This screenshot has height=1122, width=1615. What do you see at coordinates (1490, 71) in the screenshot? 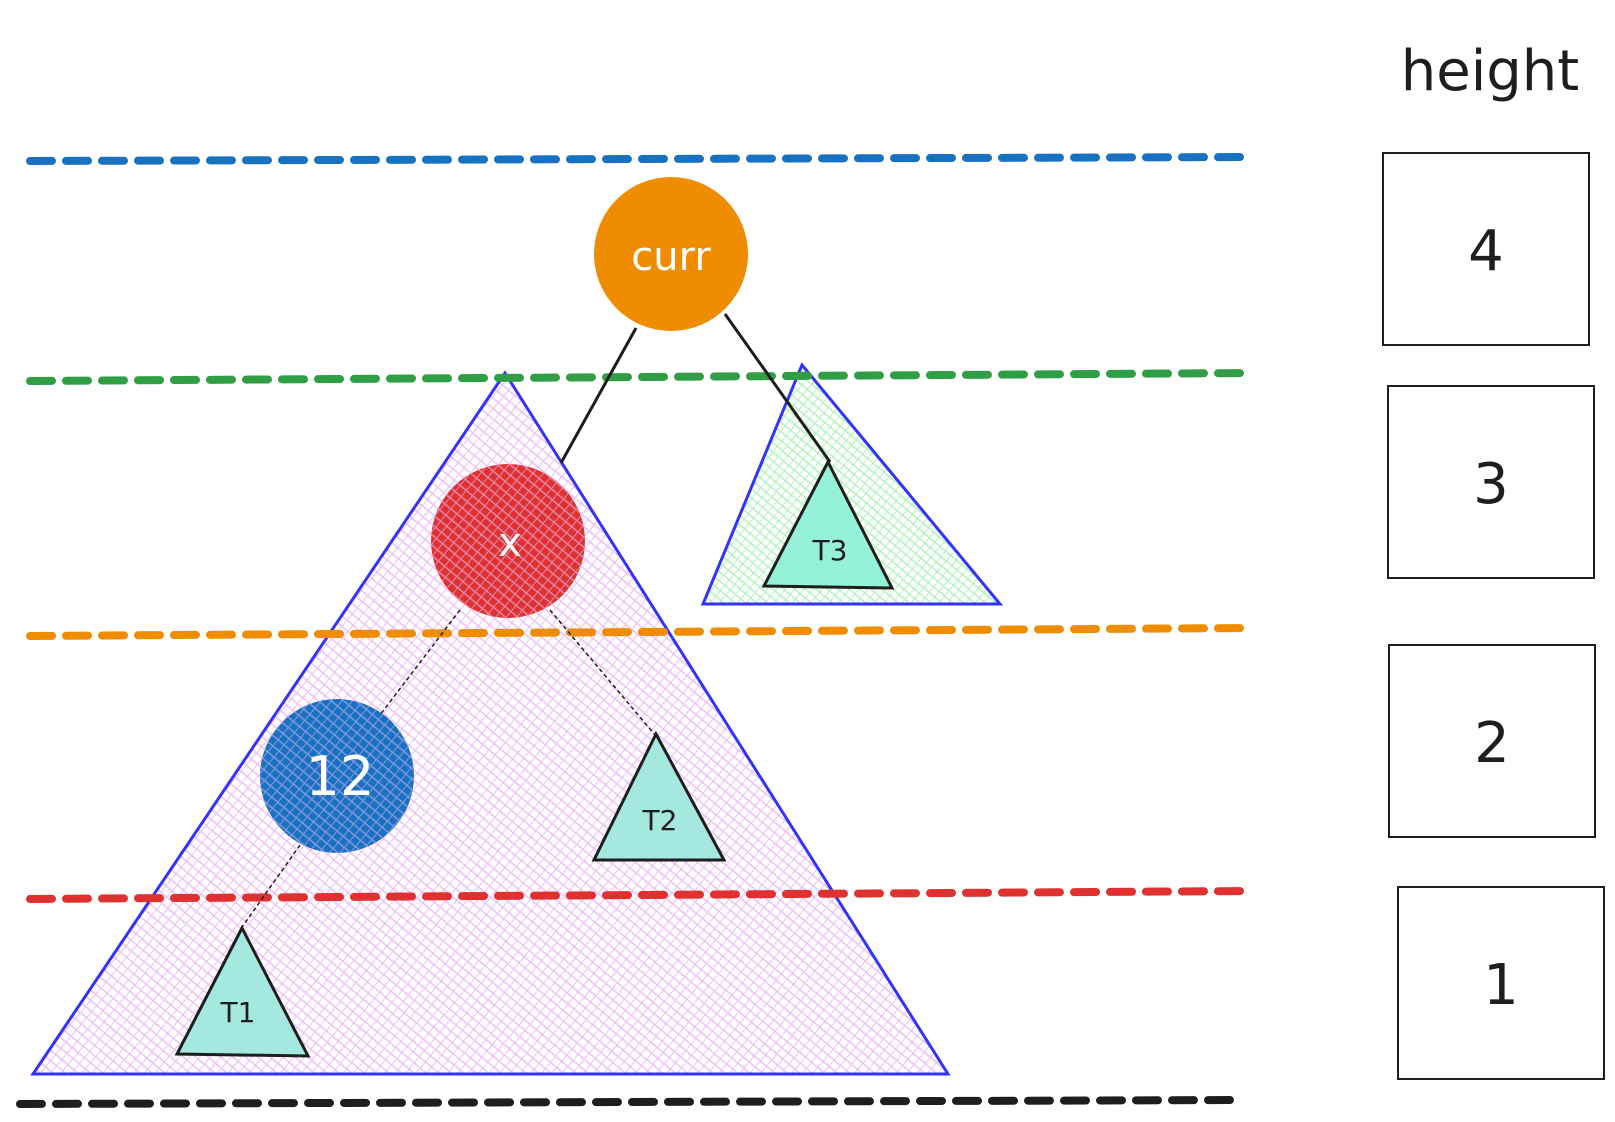
I see `height-title: height` at bounding box center [1490, 71].